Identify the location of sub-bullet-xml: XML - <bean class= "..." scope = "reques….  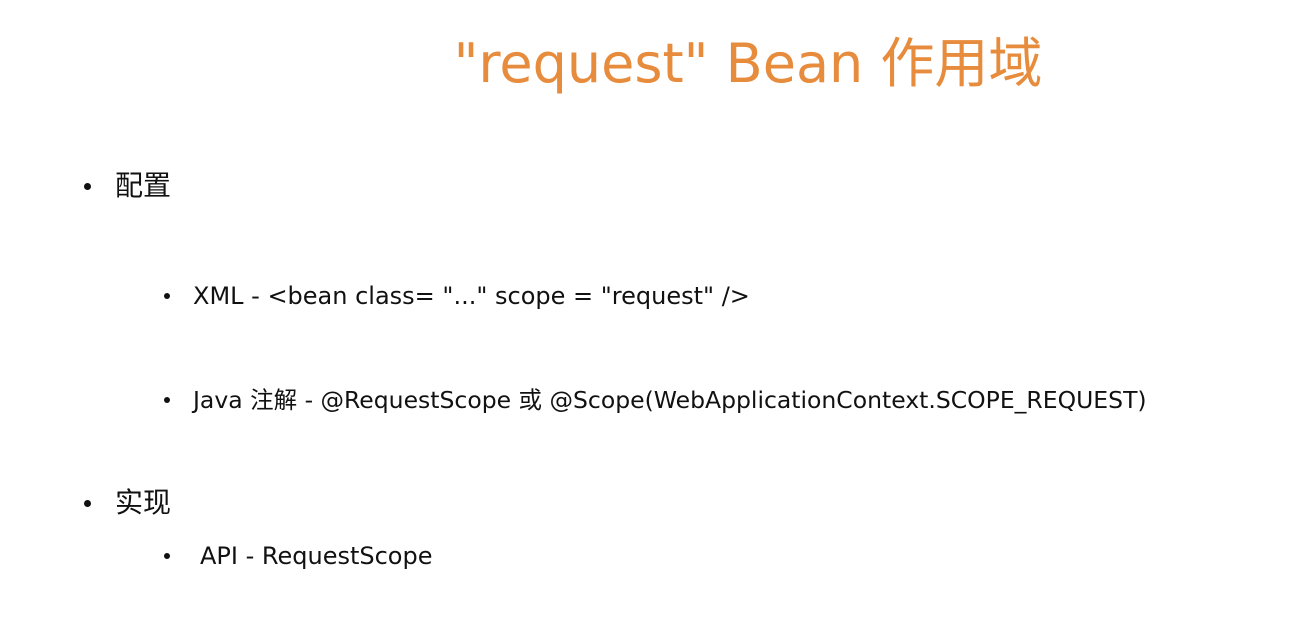
(457, 296).